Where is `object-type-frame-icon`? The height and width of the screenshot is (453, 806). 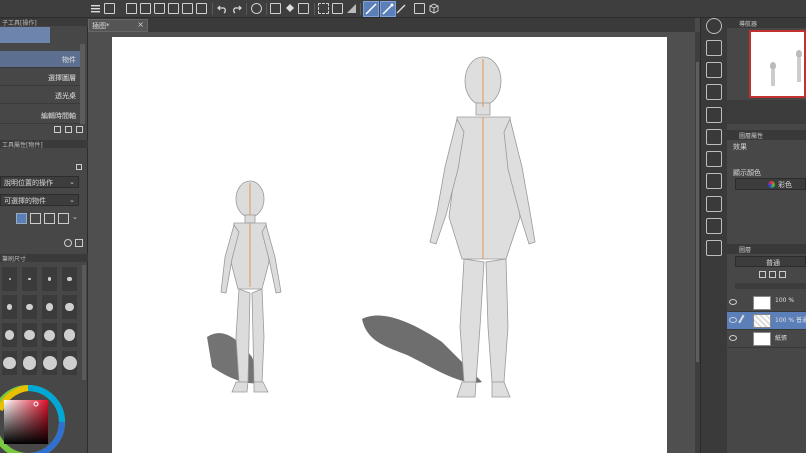
object-type-frame-icon is located at coordinates (49, 218).